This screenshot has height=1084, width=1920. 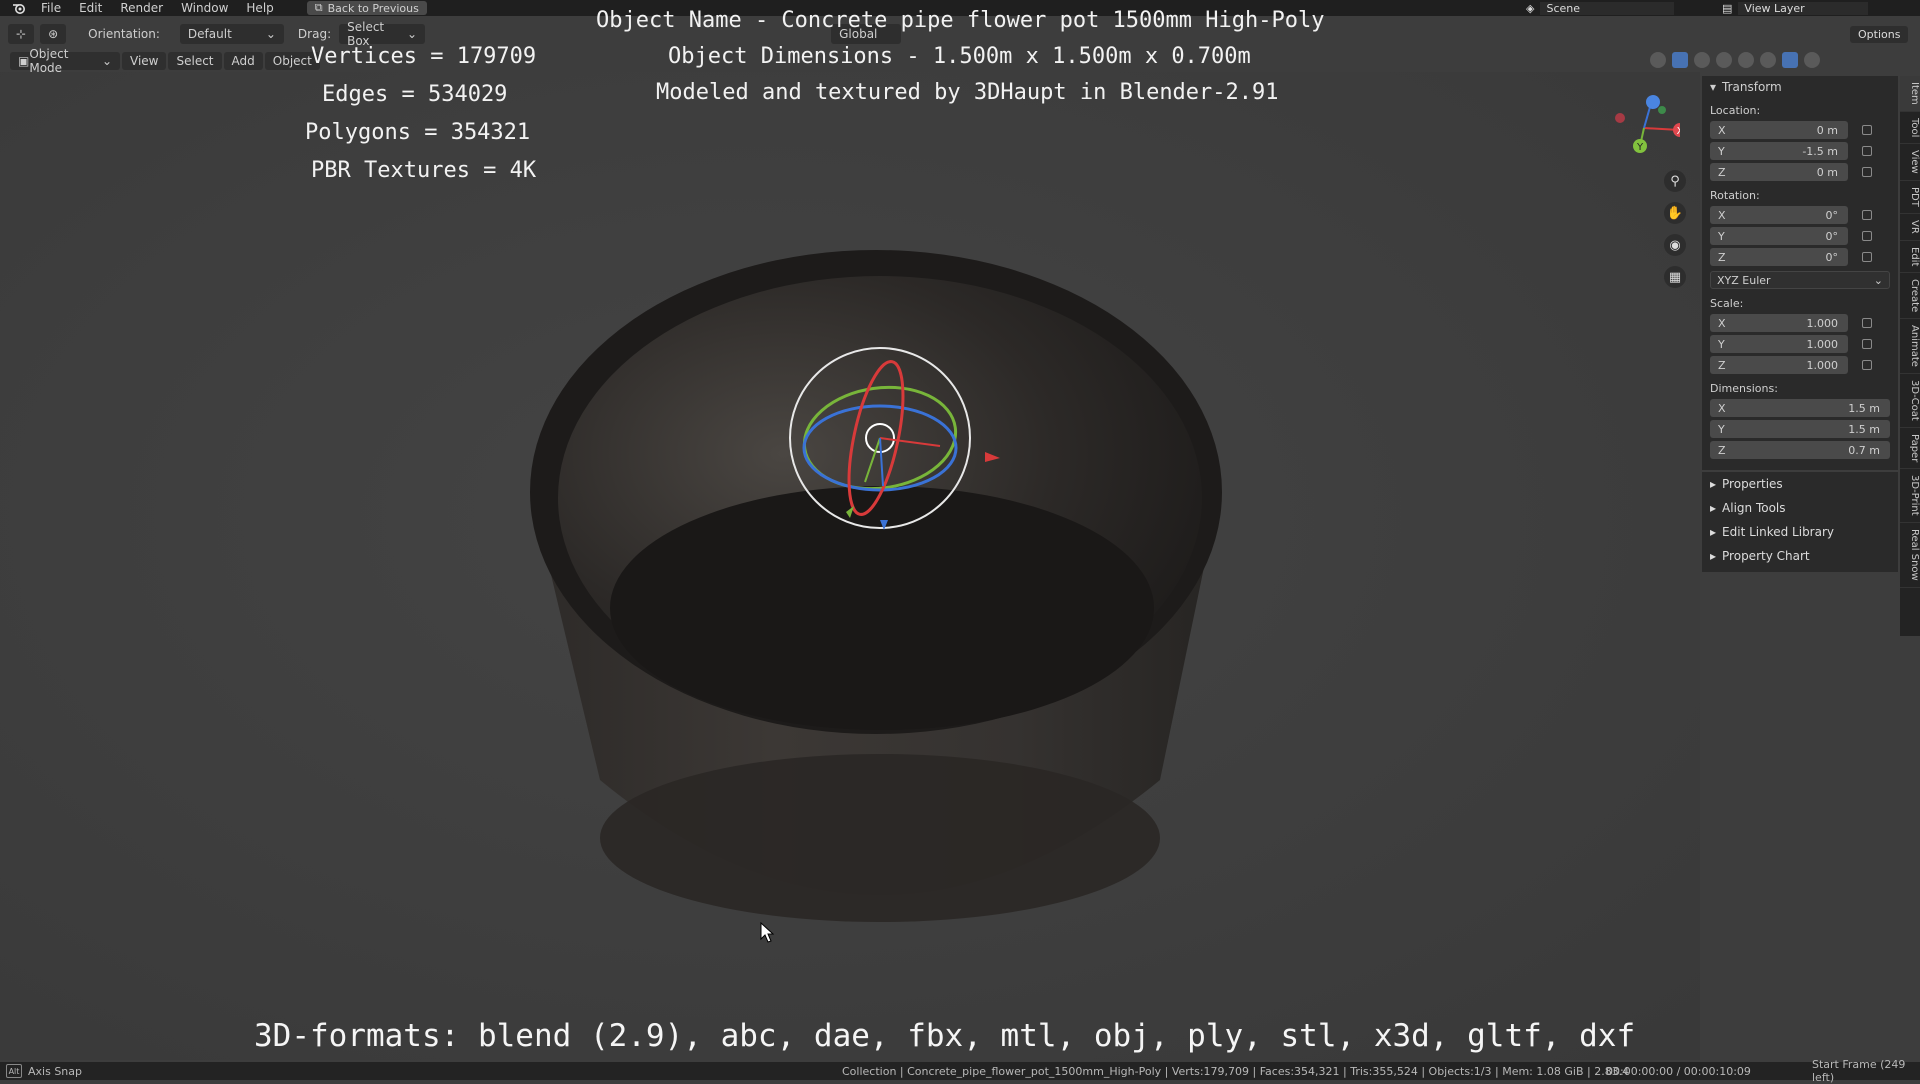 What do you see at coordinates (1800, 450) in the screenshot?
I see `dimensions-z-field: Z 0.7 m` at bounding box center [1800, 450].